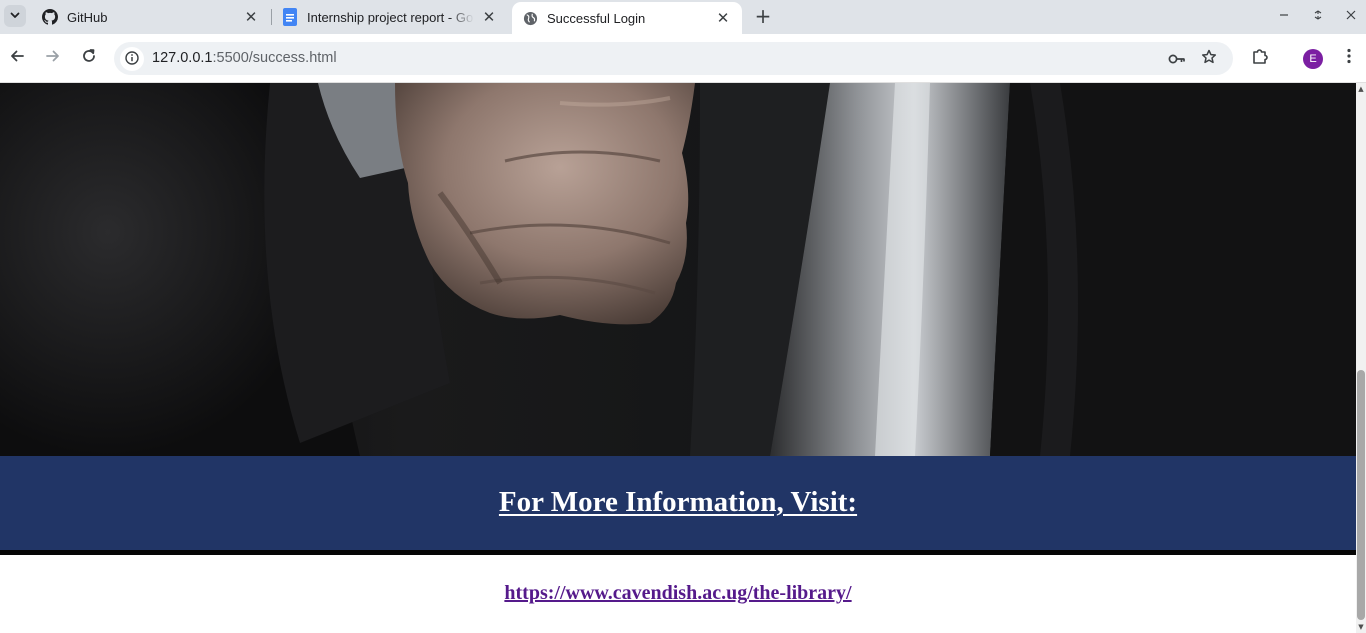 The width and height of the screenshot is (1366, 633). I want to click on arrow-right-icon, so click(53, 58).